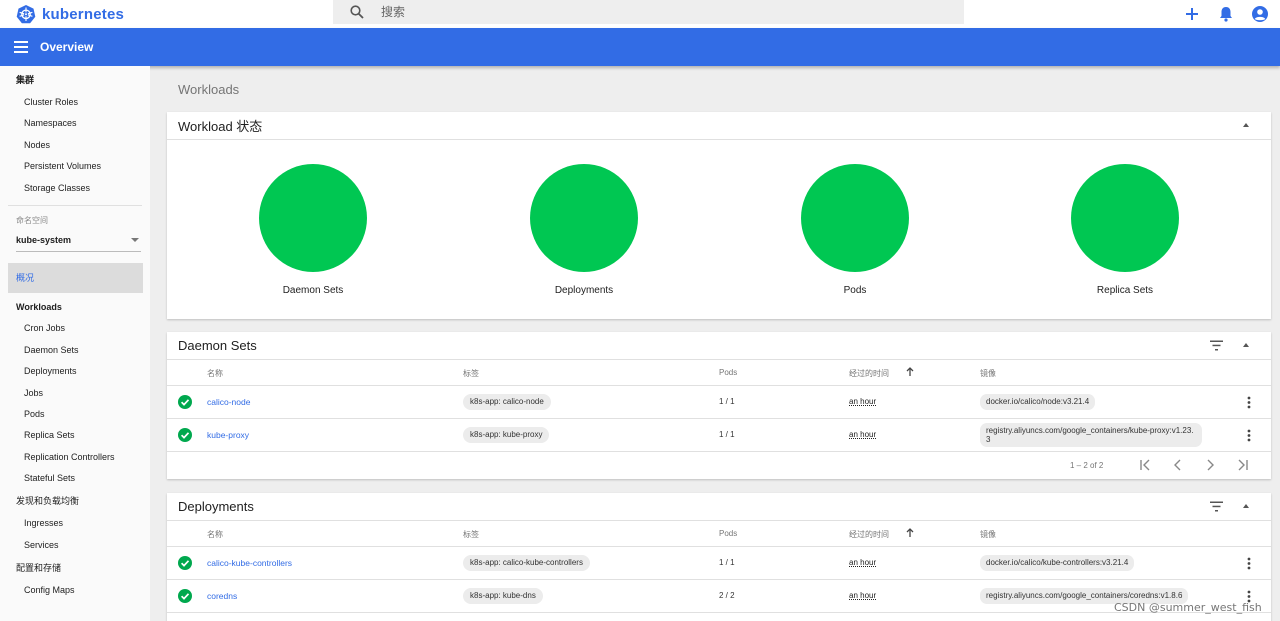  Describe the element at coordinates (220, 126) in the screenshot. I see `card-title: Workload 状态` at that location.